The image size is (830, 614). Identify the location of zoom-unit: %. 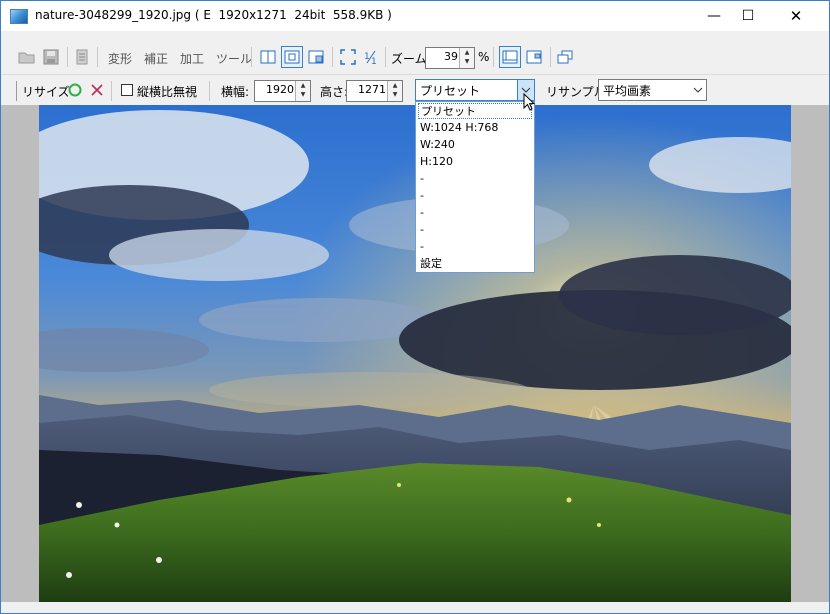
(484, 57).